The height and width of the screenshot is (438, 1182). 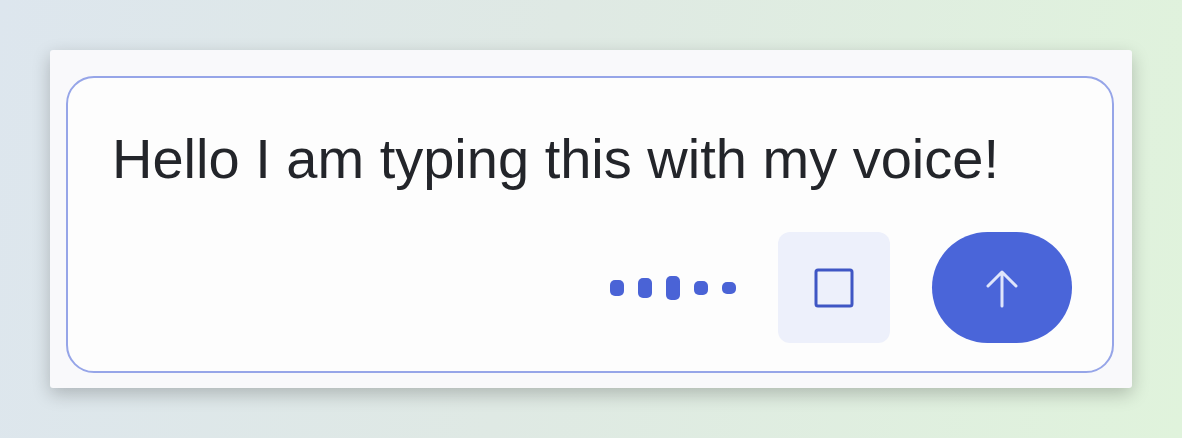 I want to click on stop-icon, so click(x=834, y=287).